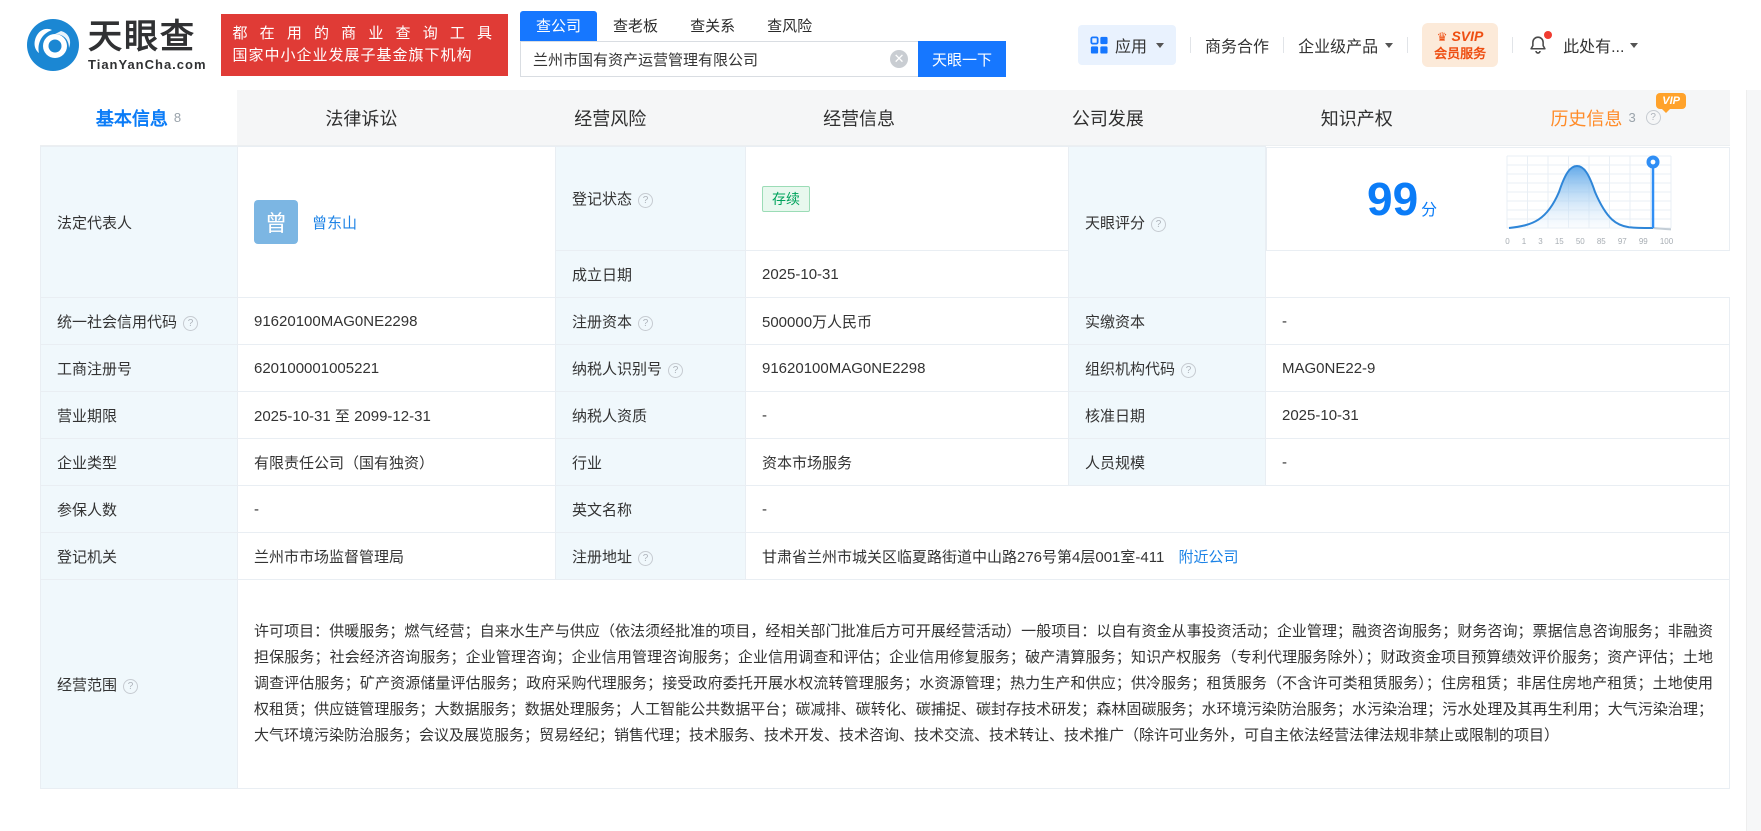 The image size is (1761, 831). Describe the element at coordinates (396, 368) in the screenshot. I see `cell-reg-number: 620100001005221` at that location.